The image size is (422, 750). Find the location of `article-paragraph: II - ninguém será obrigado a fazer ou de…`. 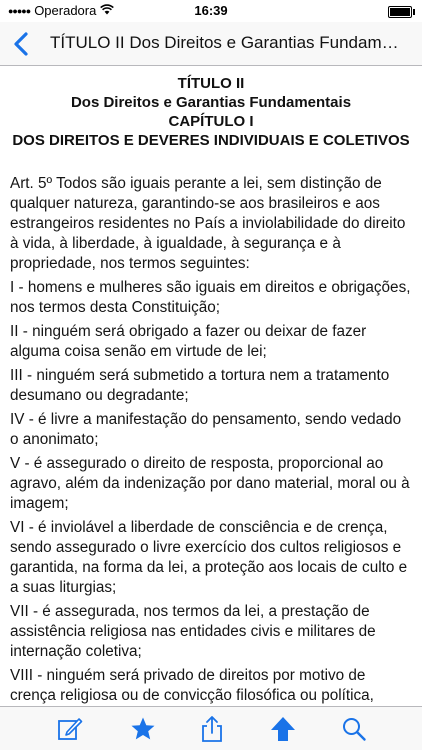

article-paragraph: II - ninguém será obrigado a fazer ou de… is located at coordinates (188, 341).